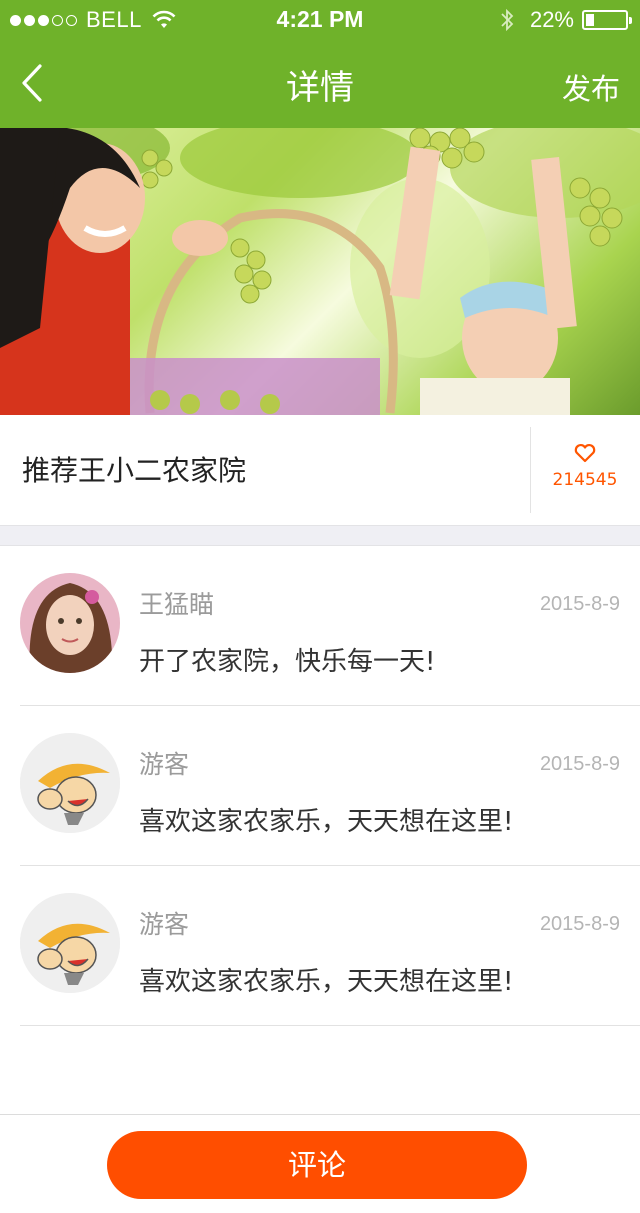  What do you see at coordinates (507, 20) in the screenshot?
I see `bluetooth-icon` at bounding box center [507, 20].